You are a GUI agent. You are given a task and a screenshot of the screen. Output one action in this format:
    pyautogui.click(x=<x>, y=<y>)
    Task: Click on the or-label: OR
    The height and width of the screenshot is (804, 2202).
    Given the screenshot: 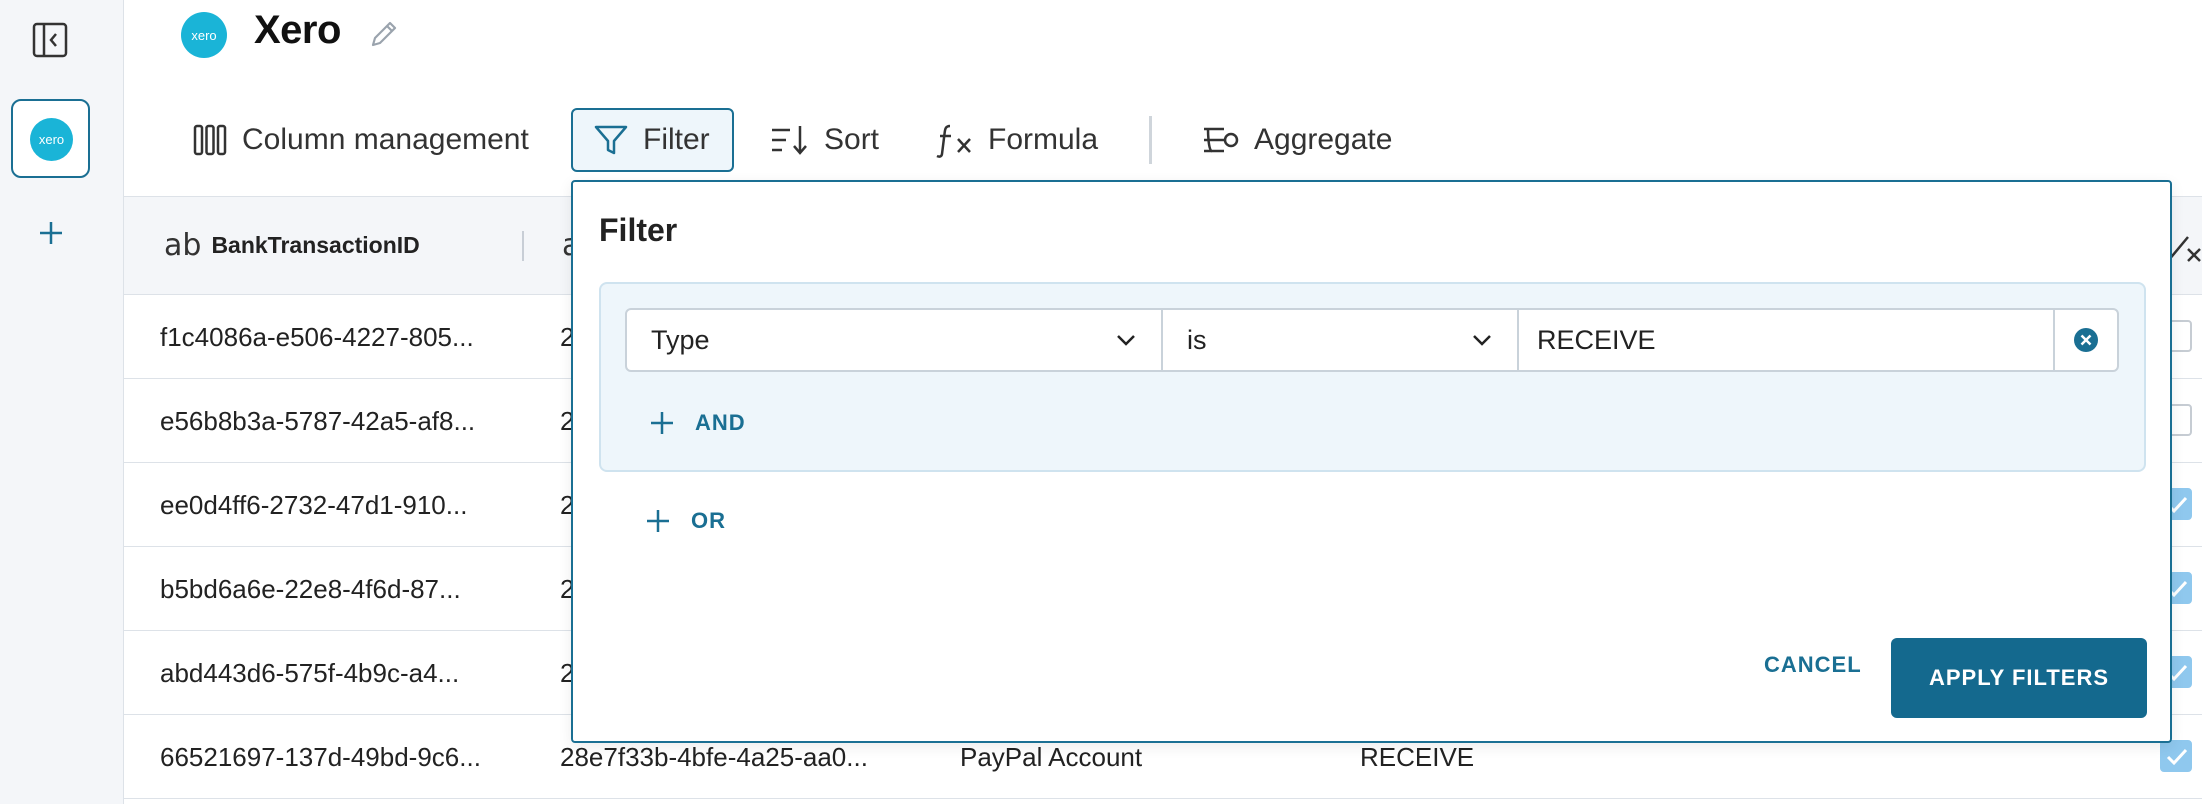 What is the action you would take?
    pyautogui.click(x=708, y=520)
    